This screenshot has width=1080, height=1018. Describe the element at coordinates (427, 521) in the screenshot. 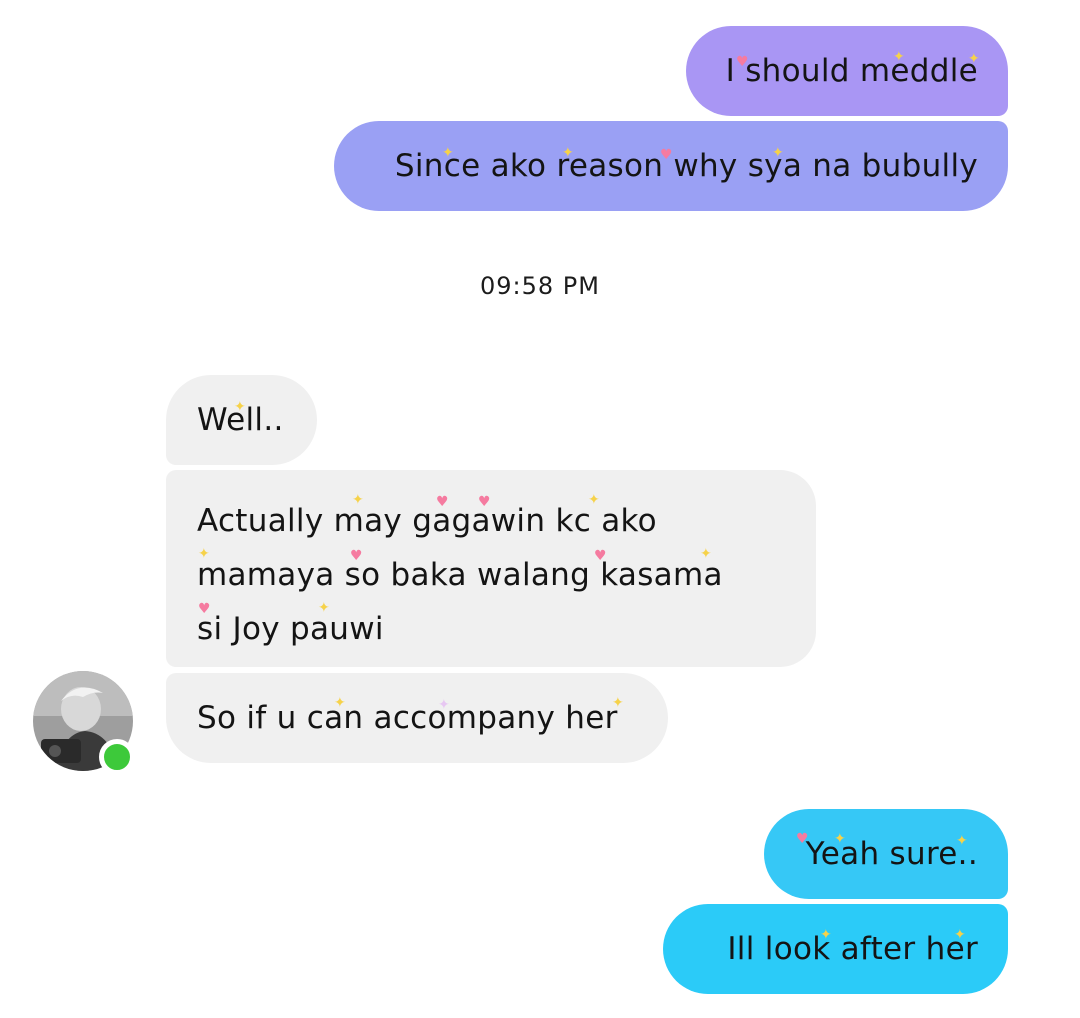

I see `message-text-line: Actually may gagawin kc ako` at that location.